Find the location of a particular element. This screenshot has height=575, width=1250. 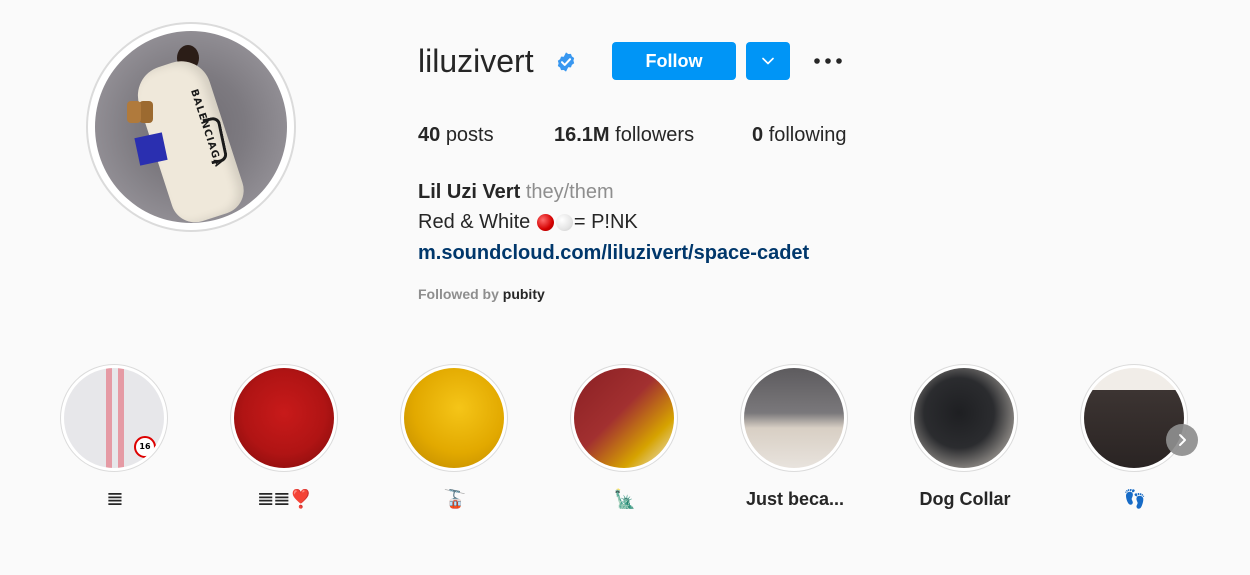

highlight-label: 𝌆𝌆❣️ is located at coordinates (285, 499).